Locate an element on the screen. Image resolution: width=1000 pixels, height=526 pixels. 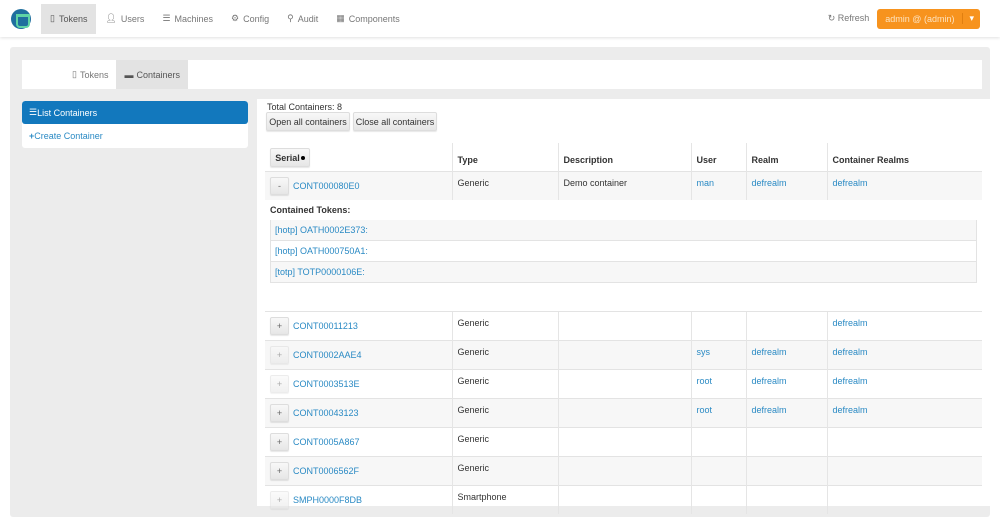
table-row: + CONT0005A867 Generic is located at coordinates (623, 441).